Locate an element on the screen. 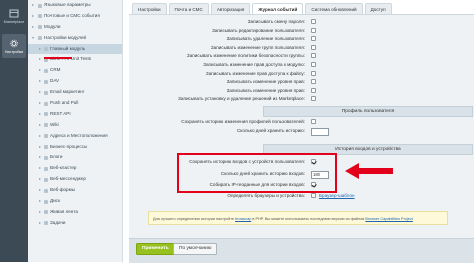 The width and height of the screenshot is (474, 263). apply-button: Применить is located at coordinates (155, 249).